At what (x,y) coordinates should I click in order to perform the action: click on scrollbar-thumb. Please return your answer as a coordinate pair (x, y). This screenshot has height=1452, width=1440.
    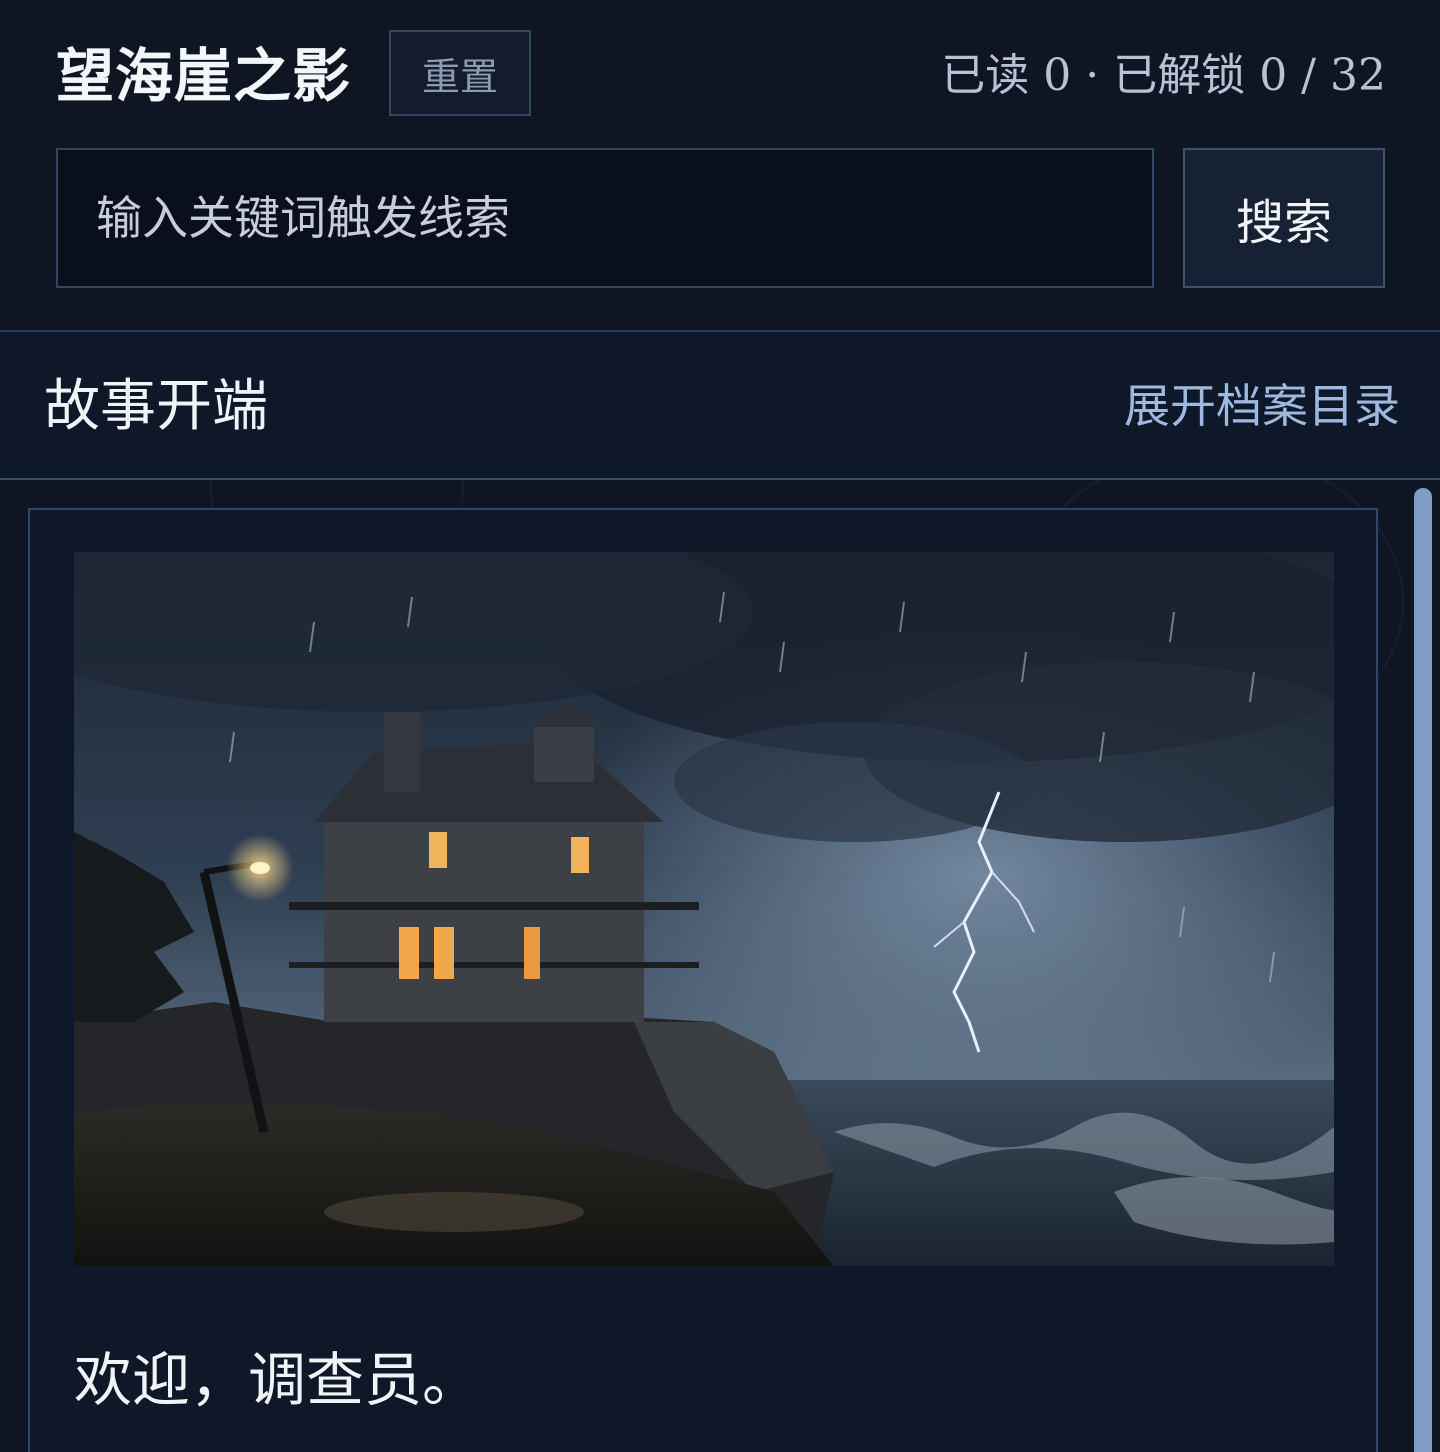
    Looking at the image, I should click on (1423, 970).